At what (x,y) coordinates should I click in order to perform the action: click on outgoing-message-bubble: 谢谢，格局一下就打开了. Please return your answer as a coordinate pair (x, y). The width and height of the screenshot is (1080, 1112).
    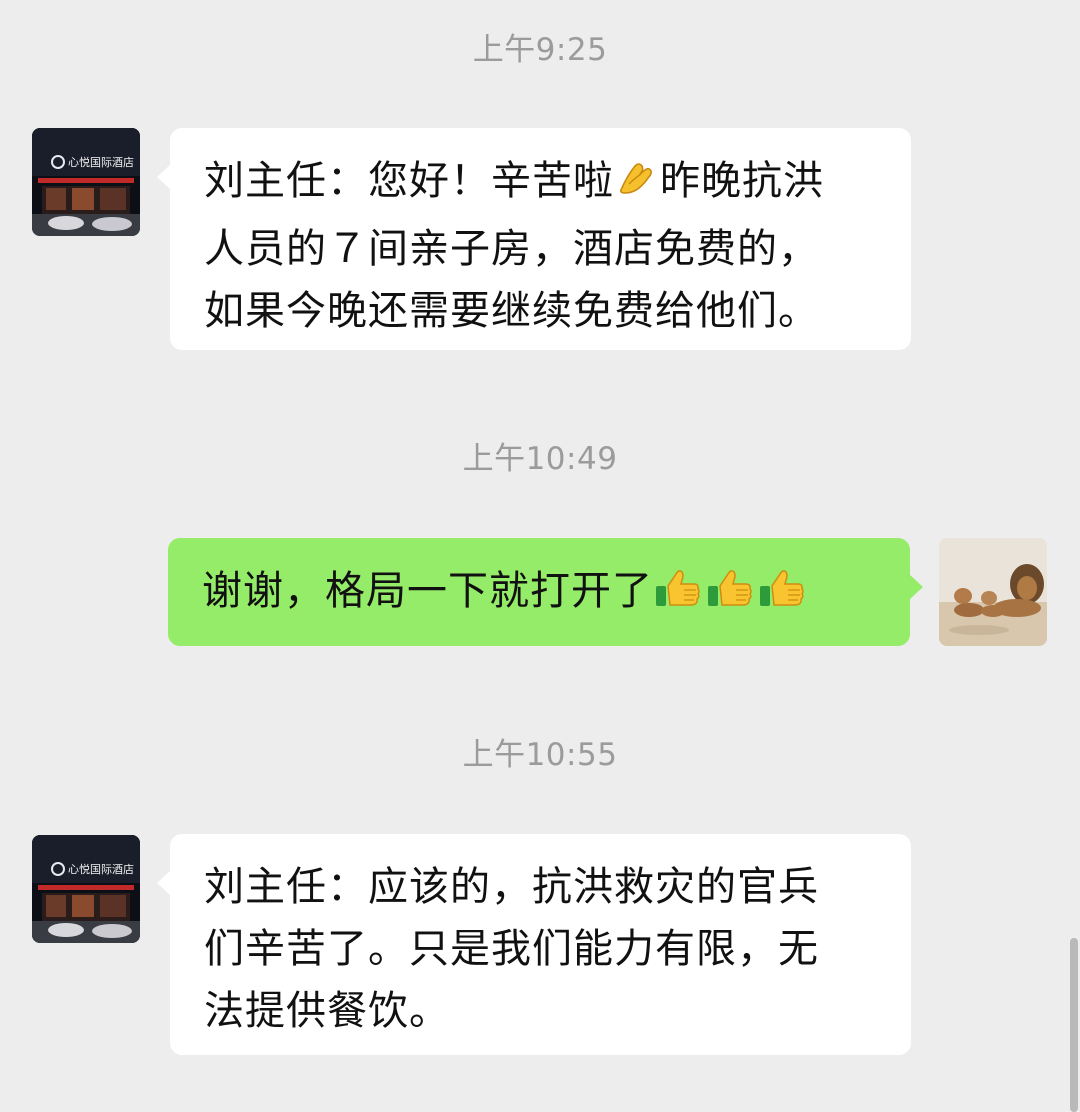
    Looking at the image, I should click on (545, 592).